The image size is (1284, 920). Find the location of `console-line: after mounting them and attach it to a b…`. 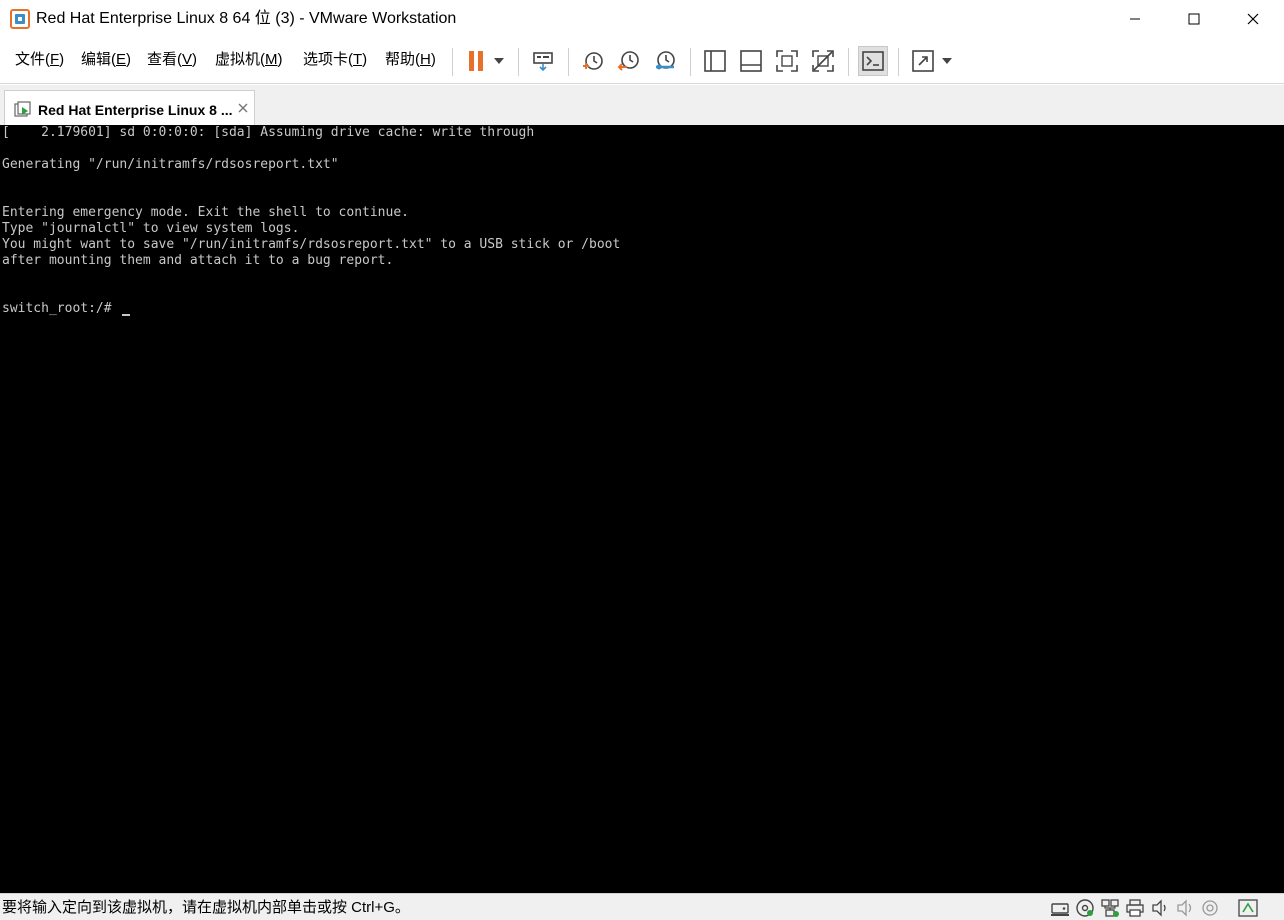

console-line: after mounting them and attach it to a b… is located at coordinates (198, 260).